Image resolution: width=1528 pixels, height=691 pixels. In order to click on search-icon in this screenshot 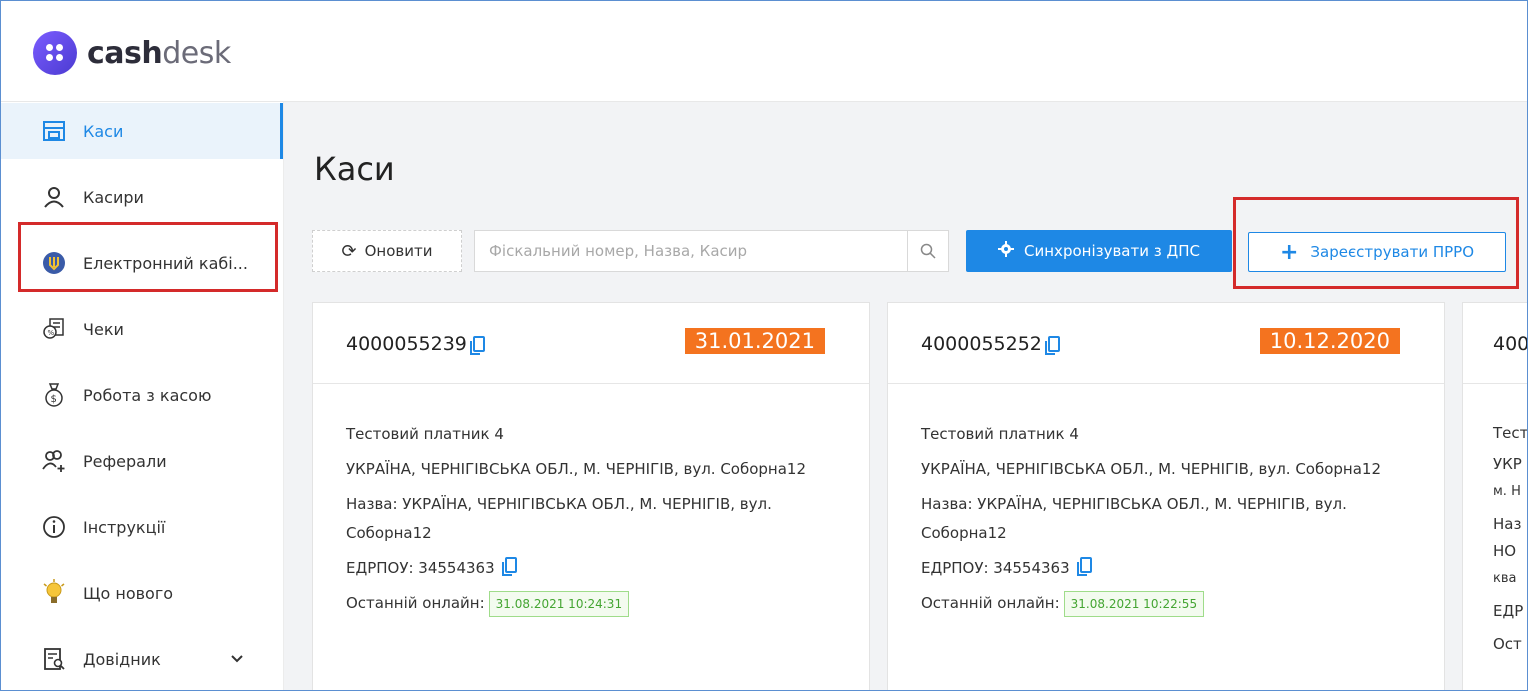, I will do `click(928, 251)`.